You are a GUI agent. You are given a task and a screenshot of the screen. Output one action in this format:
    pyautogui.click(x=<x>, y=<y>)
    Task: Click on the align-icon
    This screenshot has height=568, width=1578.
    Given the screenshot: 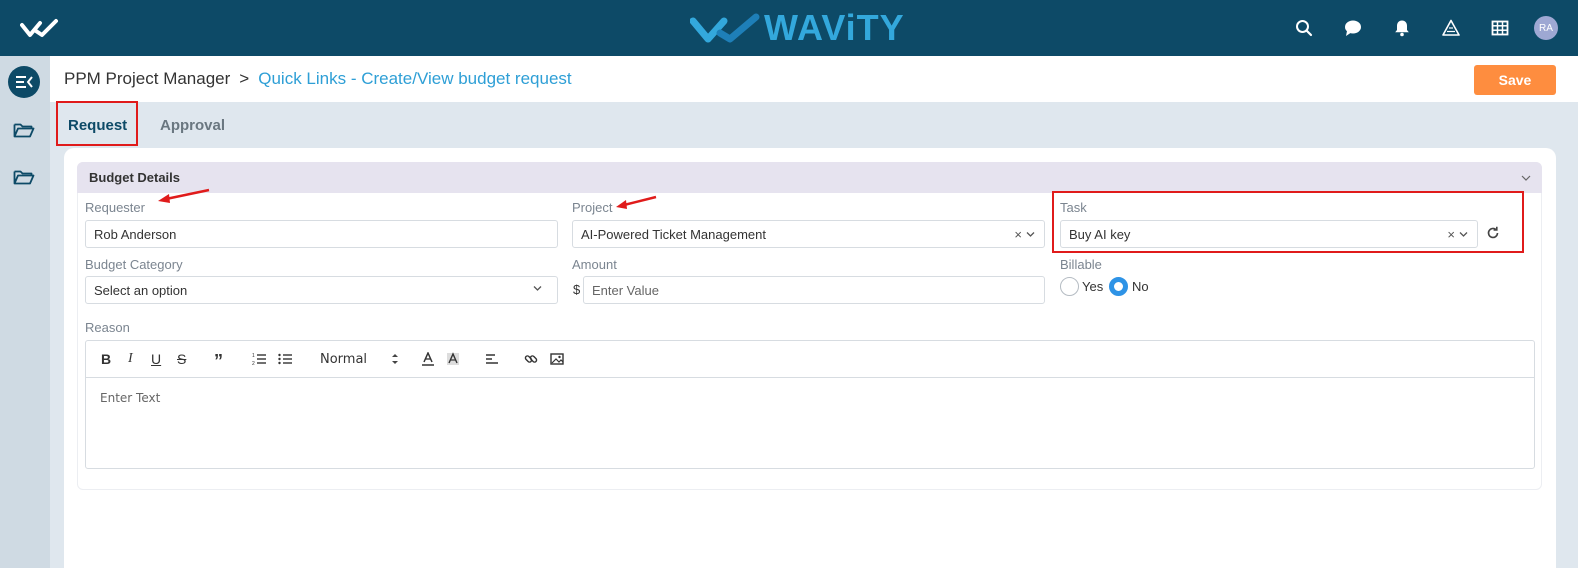 What is the action you would take?
    pyautogui.click(x=492, y=359)
    